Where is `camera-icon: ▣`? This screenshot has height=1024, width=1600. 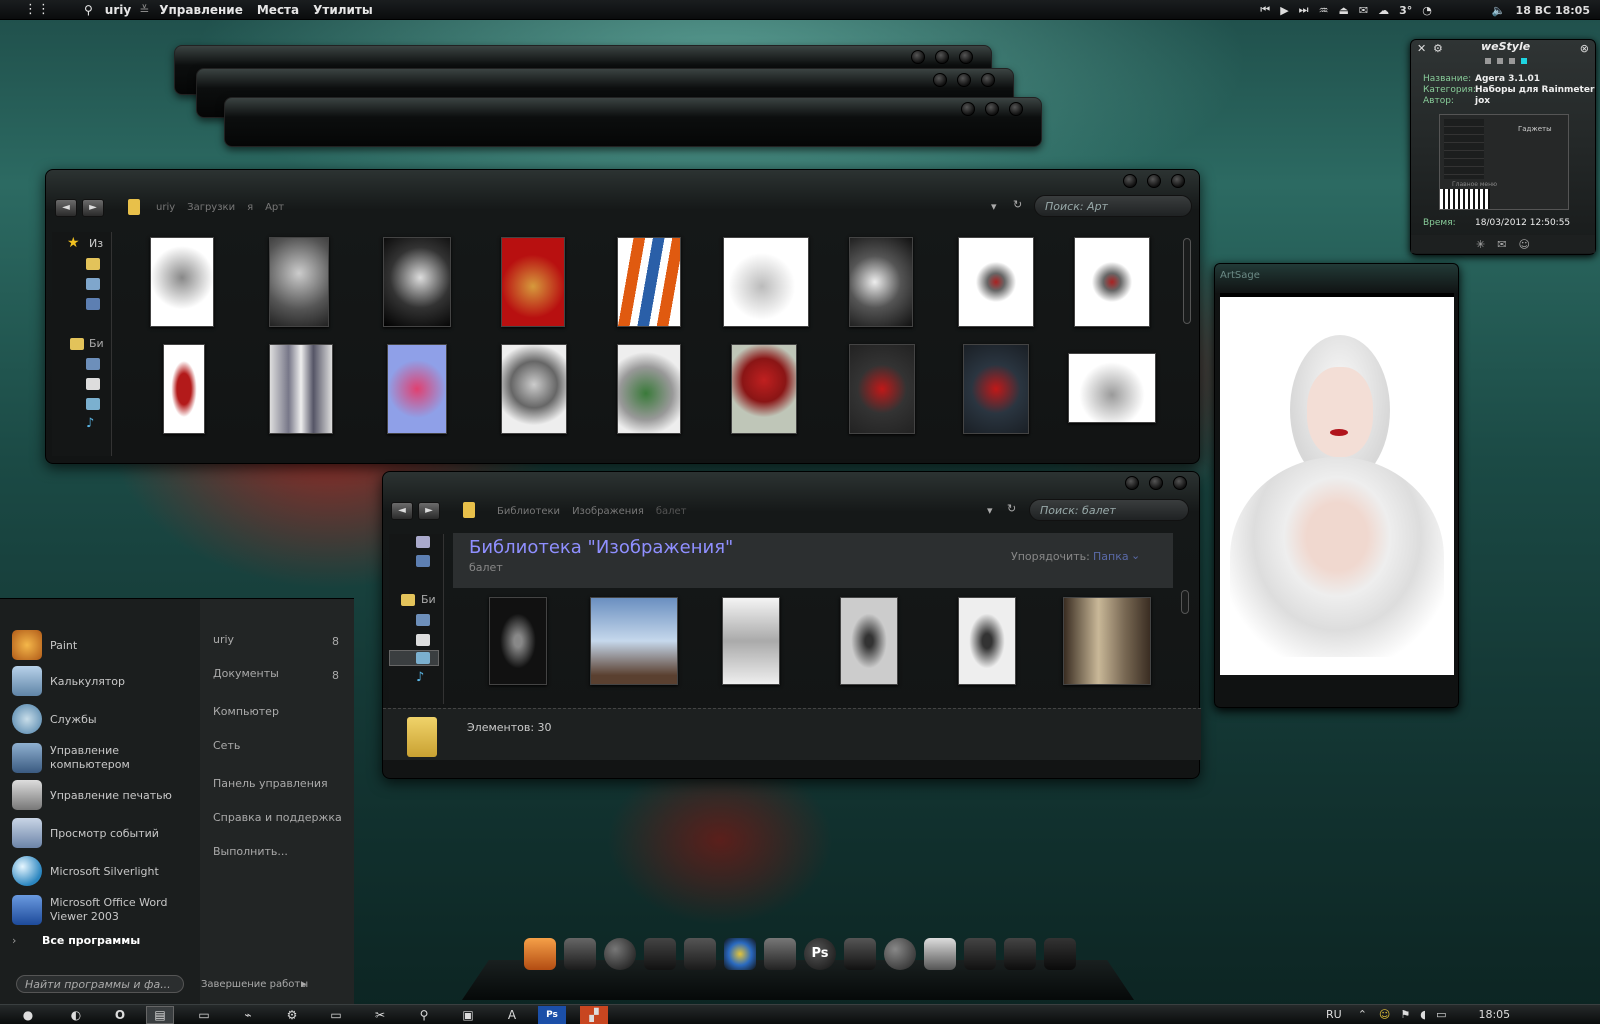 camera-icon: ▣ is located at coordinates (468, 1015).